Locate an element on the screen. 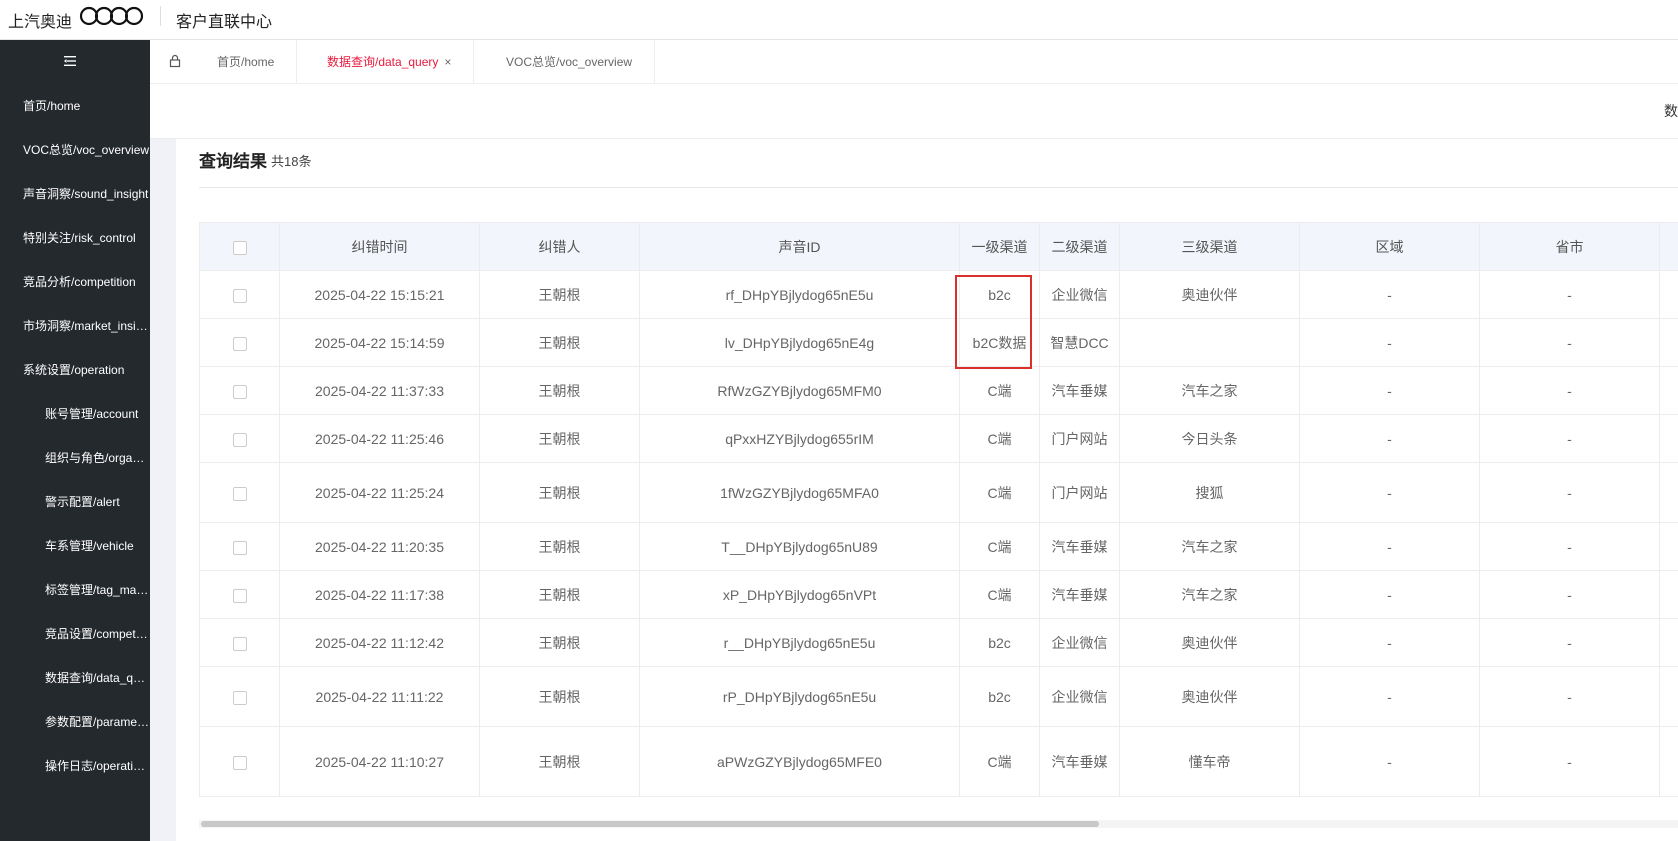 Image resolution: width=1678 pixels, height=841 pixels. cell-ch3: 懂车帝 is located at coordinates (1209, 761).